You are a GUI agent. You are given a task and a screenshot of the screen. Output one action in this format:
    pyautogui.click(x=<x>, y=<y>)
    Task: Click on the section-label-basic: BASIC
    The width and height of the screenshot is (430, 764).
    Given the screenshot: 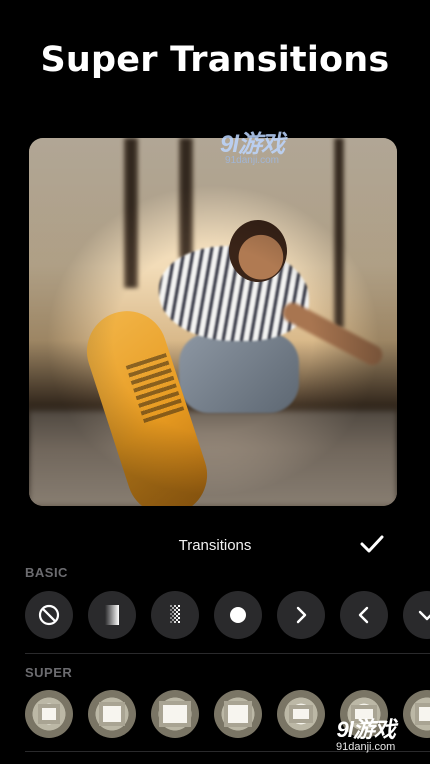 What is the action you would take?
    pyautogui.click(x=46, y=572)
    